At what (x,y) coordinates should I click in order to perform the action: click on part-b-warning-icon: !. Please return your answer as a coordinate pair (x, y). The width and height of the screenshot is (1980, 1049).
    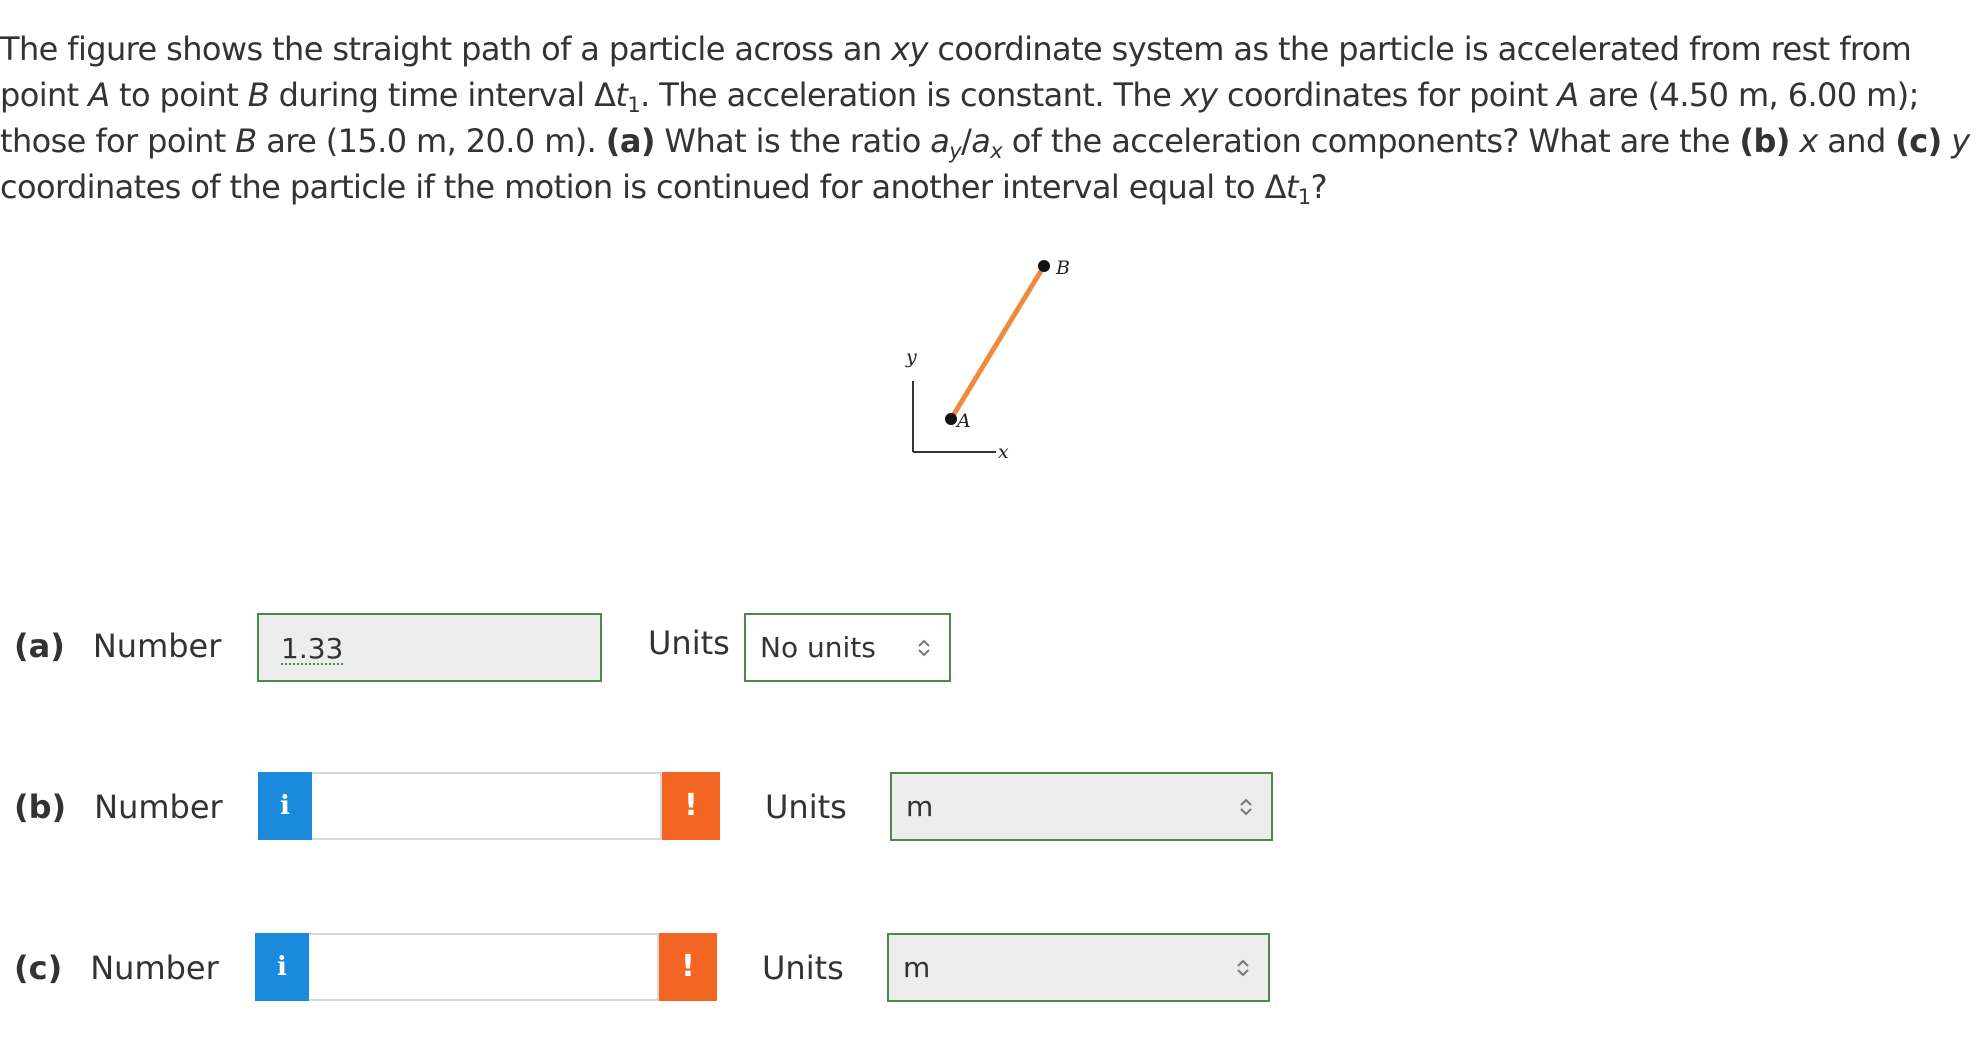
    Looking at the image, I should click on (691, 806).